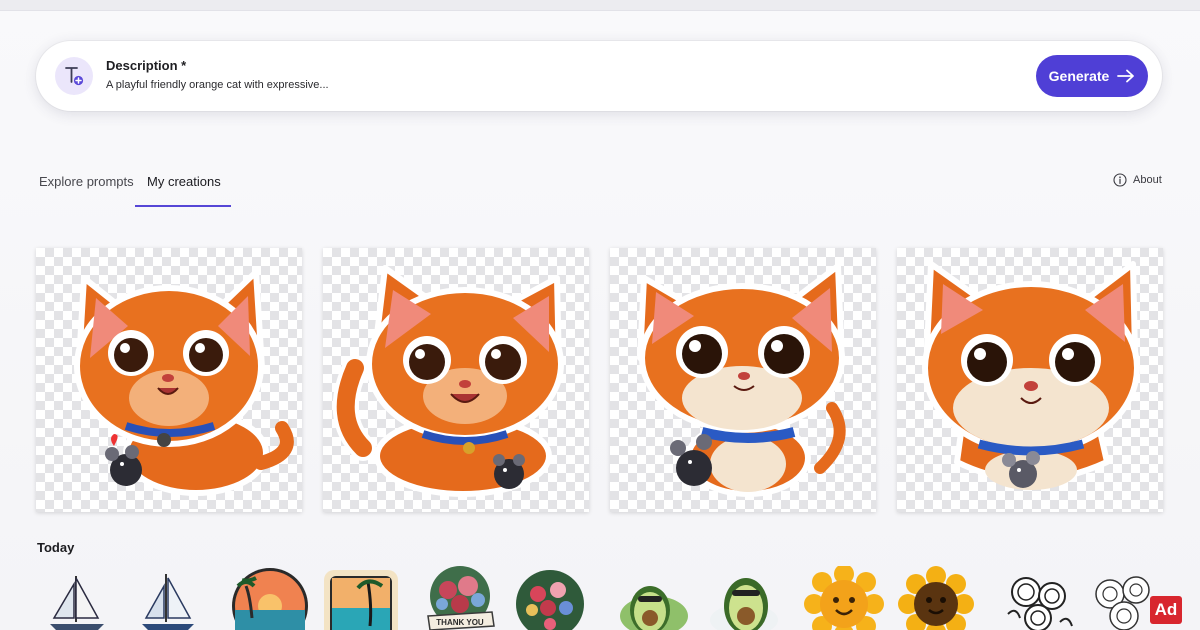  I want to click on about-label: About, so click(1147, 180).